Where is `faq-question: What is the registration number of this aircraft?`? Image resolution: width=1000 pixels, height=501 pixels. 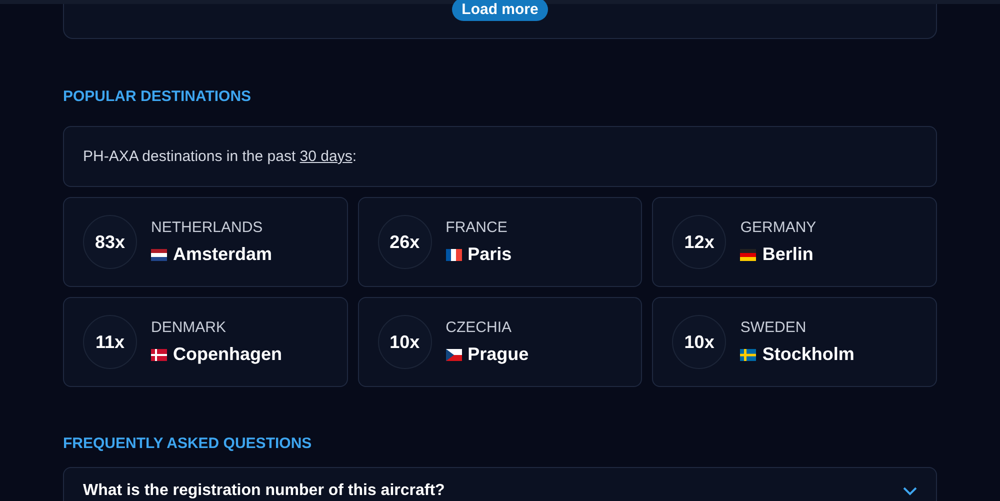 faq-question: What is the registration number of this aircraft? is located at coordinates (264, 491).